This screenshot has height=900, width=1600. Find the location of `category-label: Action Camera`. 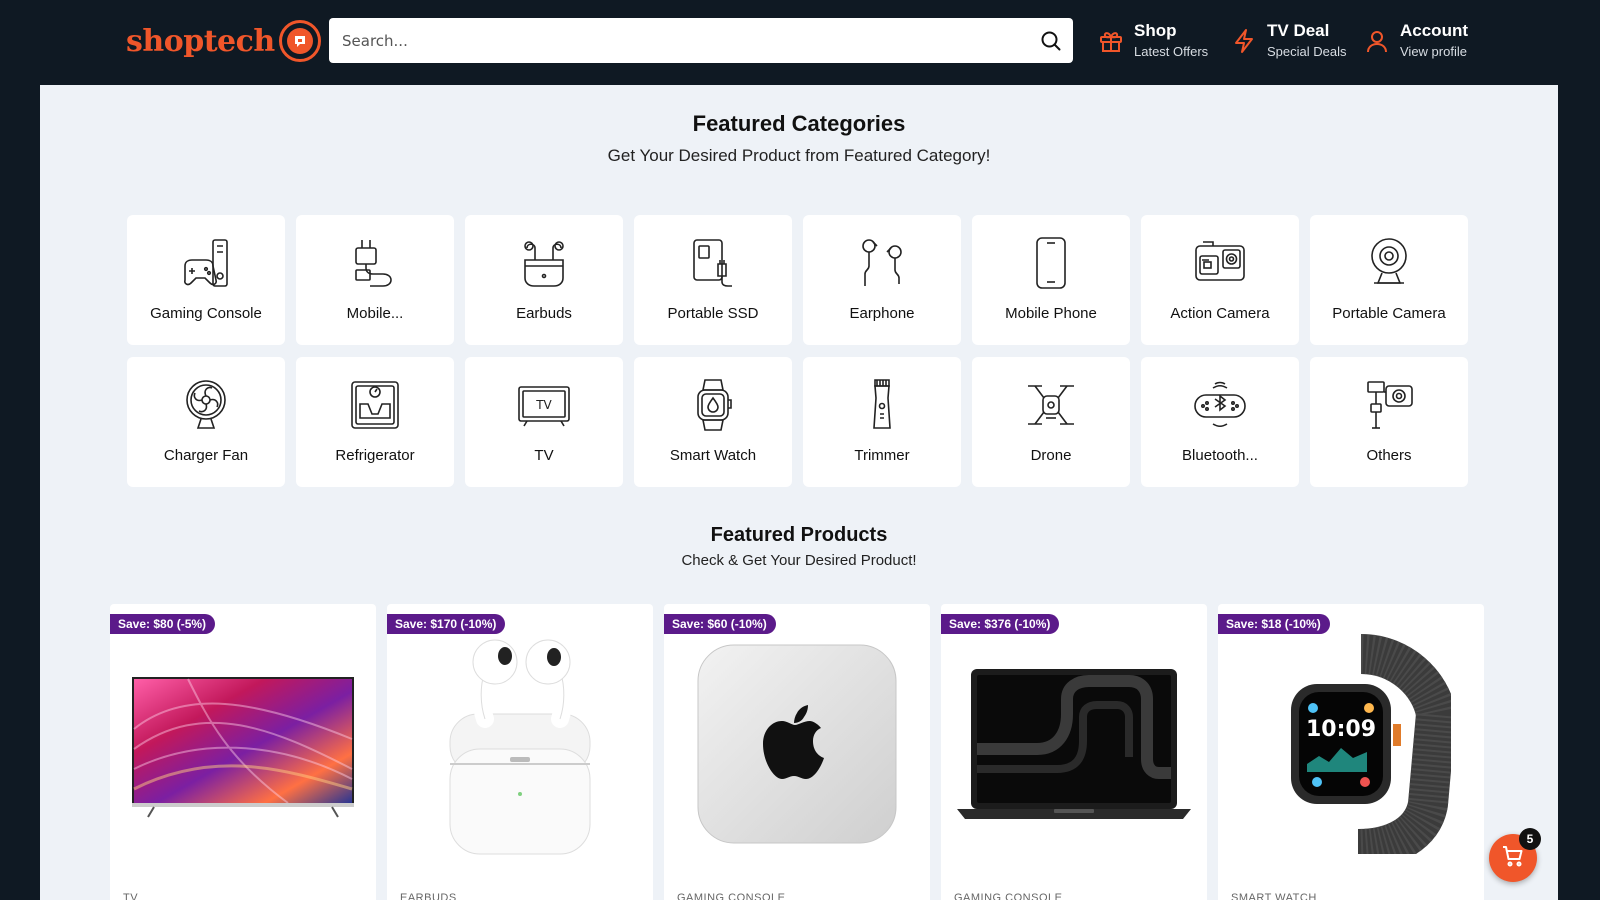

category-label: Action Camera is located at coordinates (1220, 313).